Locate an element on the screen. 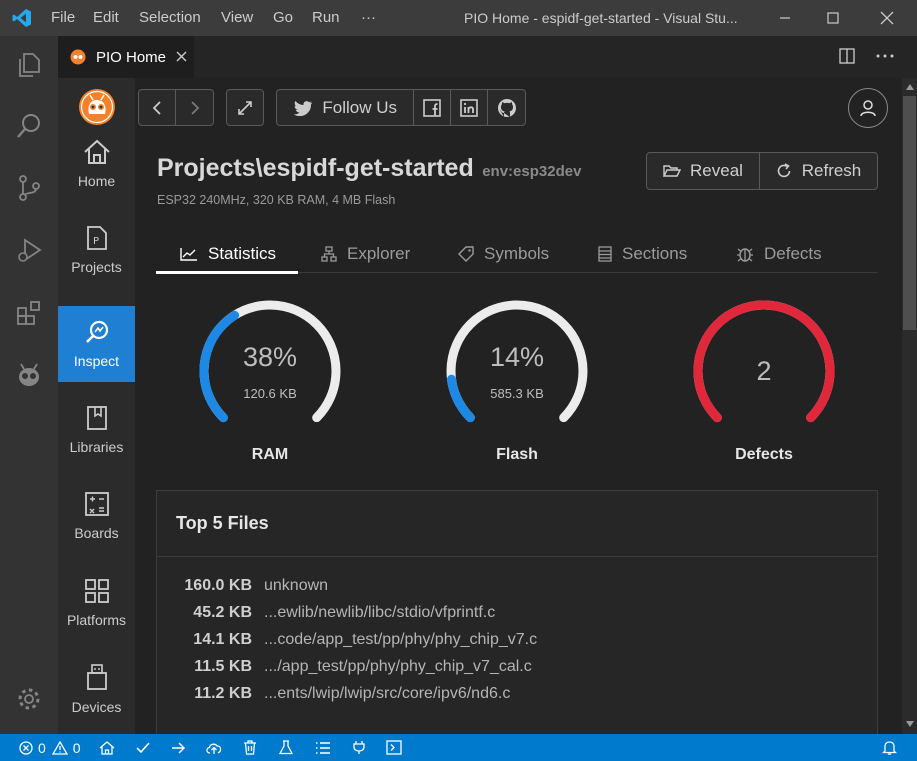 The image size is (917, 761). gauge-subtext: 120.6 KB is located at coordinates (270, 393).